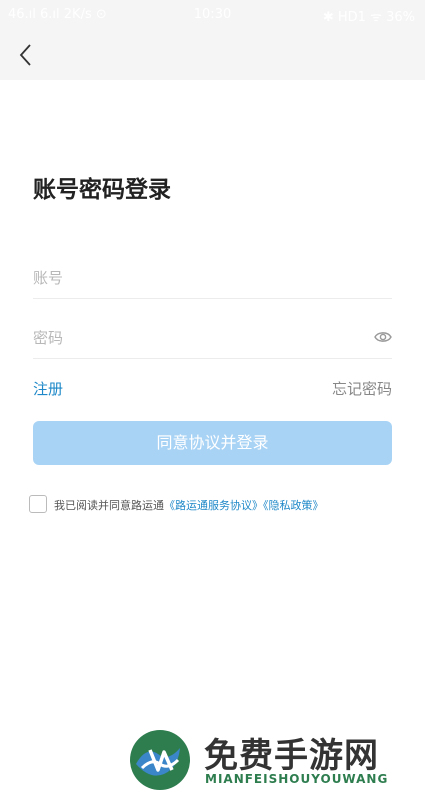 Image resolution: width=425 pixels, height=800 pixels. What do you see at coordinates (368, 17) in the screenshot?
I see `status-battery: ✱ HD1 ᯤ 36%` at bounding box center [368, 17].